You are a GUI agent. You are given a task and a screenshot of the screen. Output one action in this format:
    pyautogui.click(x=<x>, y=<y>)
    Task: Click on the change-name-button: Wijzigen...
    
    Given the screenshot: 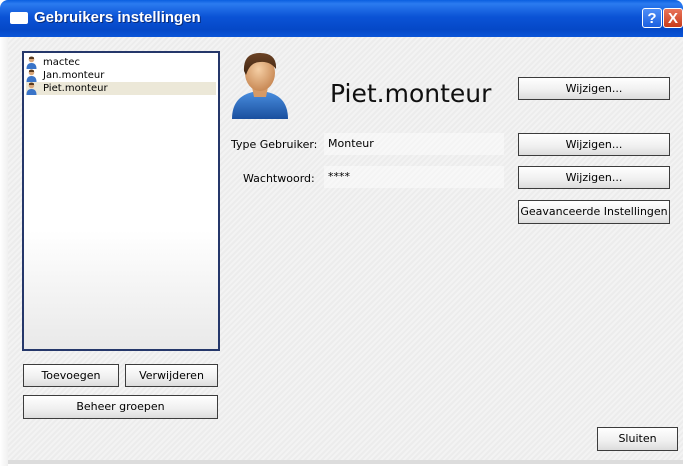 What is the action you would take?
    pyautogui.click(x=594, y=88)
    